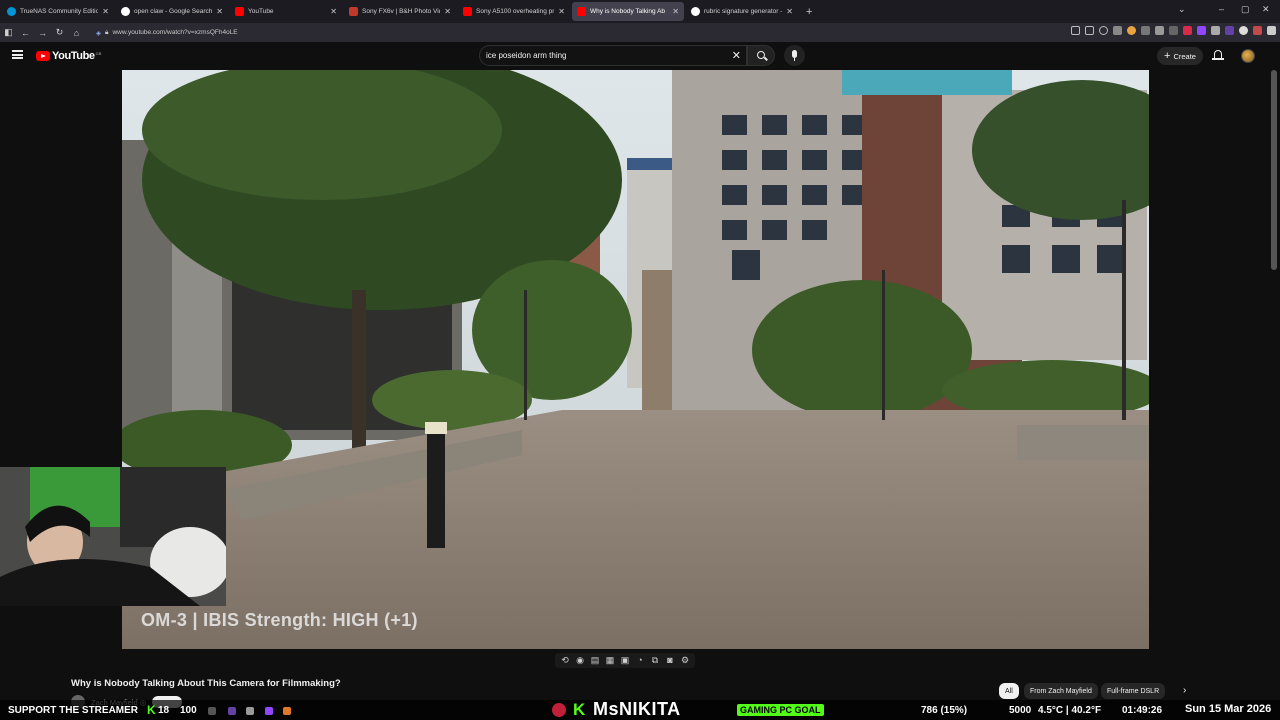  Describe the element at coordinates (610, 660) in the screenshot. I see `cinema-icon: ▦` at that location.